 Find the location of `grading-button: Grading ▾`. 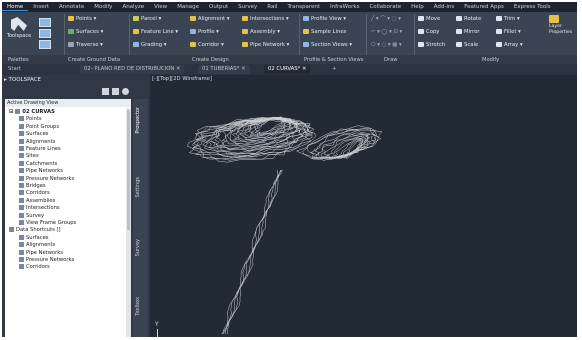

grading-button: Grading ▾ is located at coordinates (149, 45).